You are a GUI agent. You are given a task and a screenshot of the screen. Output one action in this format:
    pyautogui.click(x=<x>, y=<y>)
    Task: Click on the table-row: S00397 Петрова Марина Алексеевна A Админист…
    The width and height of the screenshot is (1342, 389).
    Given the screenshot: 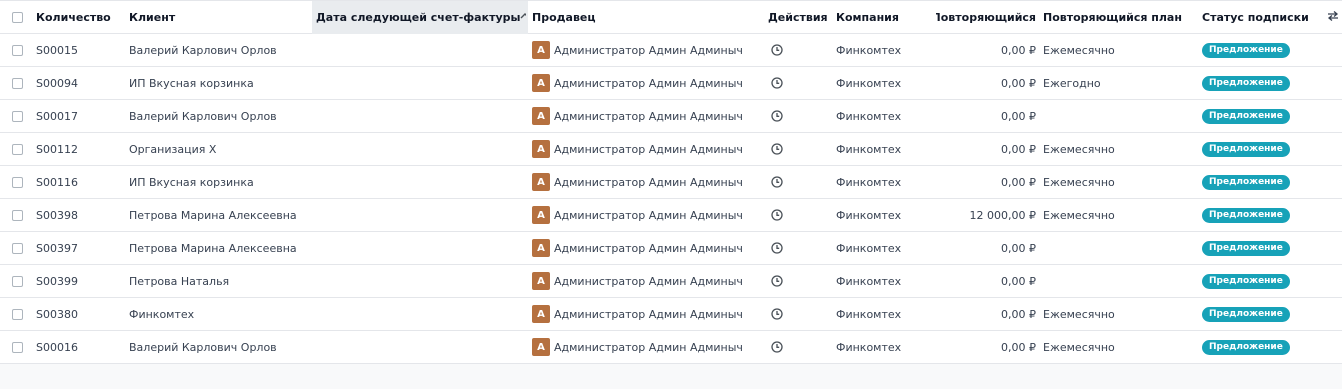 What is the action you would take?
    pyautogui.click(x=671, y=248)
    